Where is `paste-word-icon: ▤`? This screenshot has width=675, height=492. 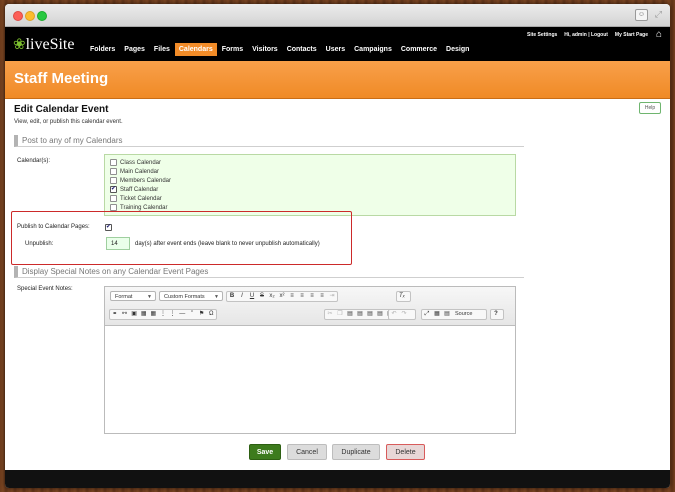
paste-word-icon: ▤ is located at coordinates (370, 314).